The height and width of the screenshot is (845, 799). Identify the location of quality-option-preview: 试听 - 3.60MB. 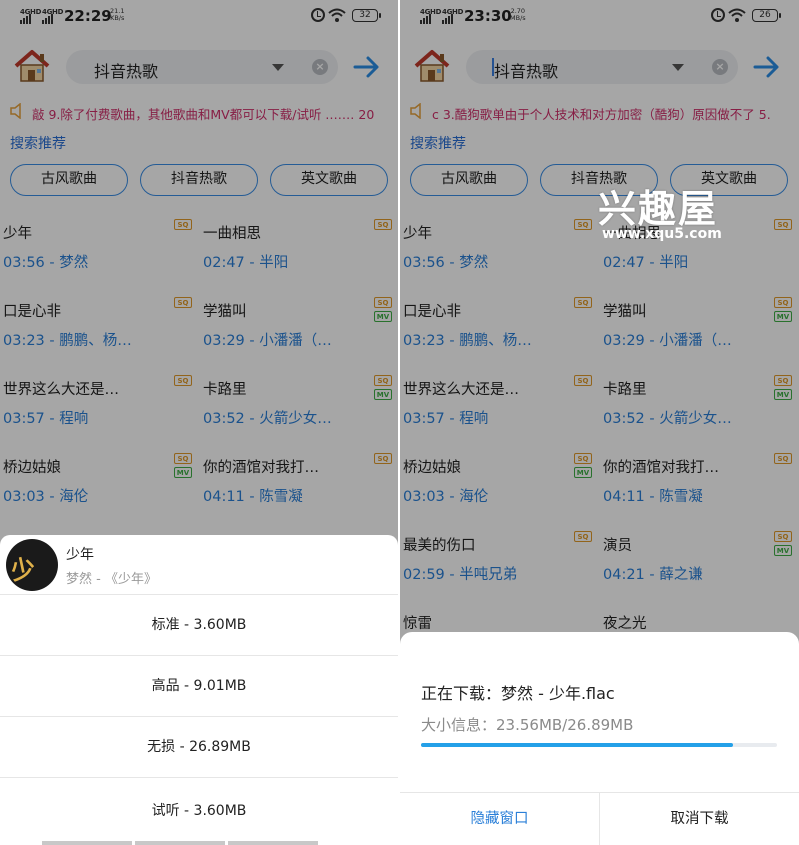
(199, 809).